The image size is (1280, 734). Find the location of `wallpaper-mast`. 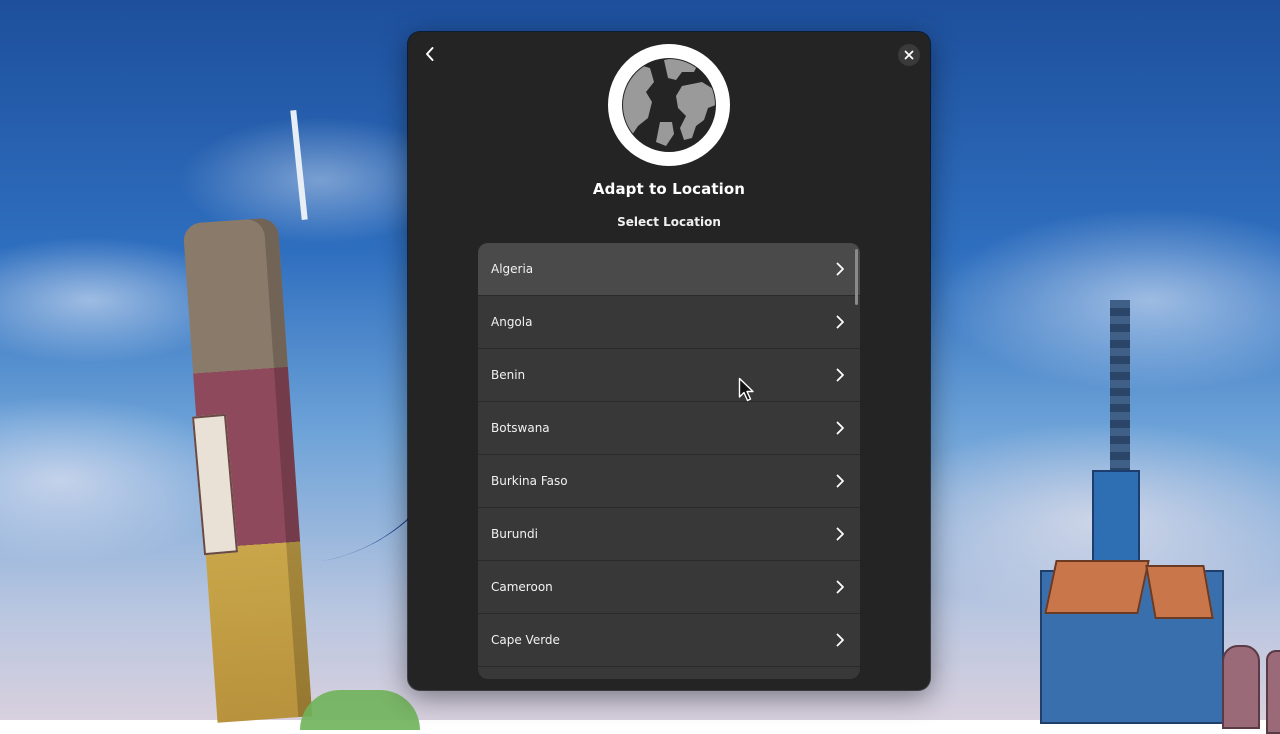

wallpaper-mast is located at coordinates (1120, 390).